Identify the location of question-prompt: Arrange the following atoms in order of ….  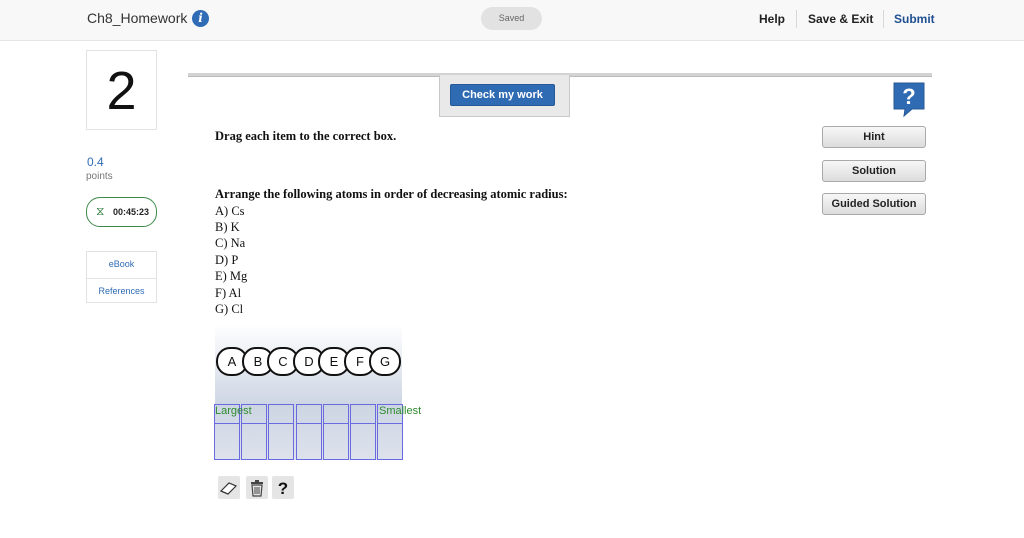
(391, 194).